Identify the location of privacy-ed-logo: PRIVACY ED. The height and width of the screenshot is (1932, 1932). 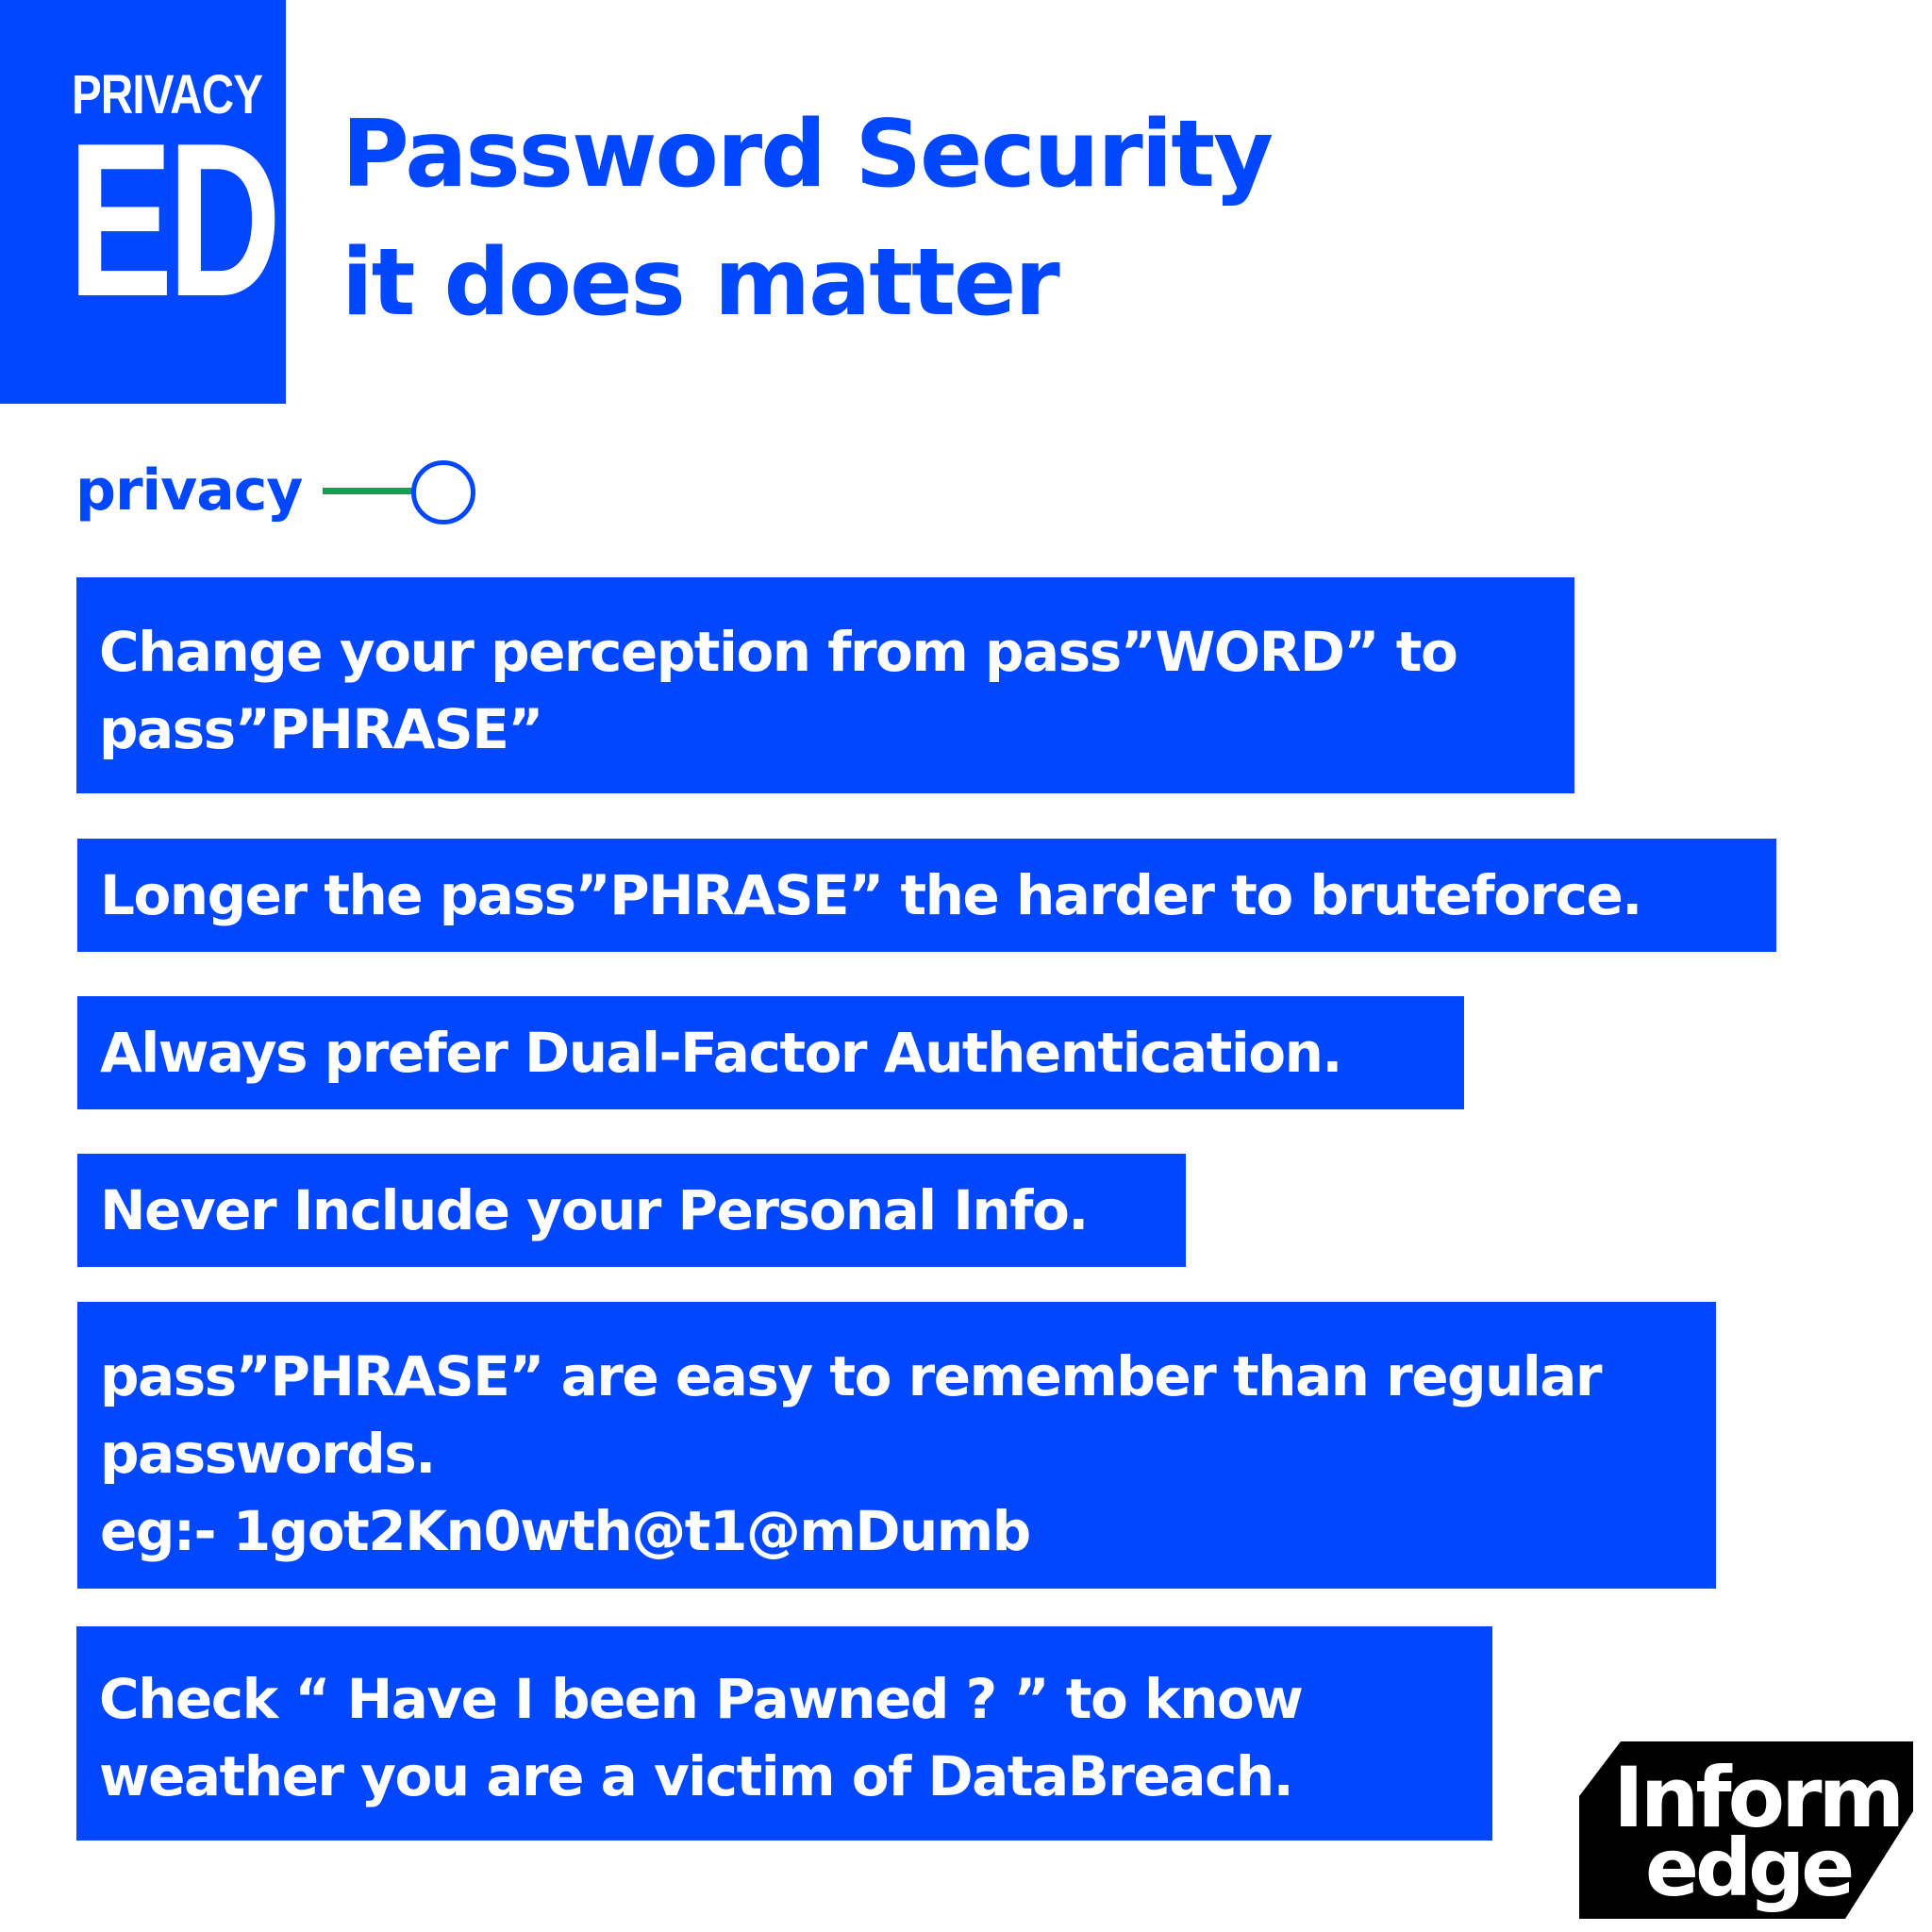
(143, 202).